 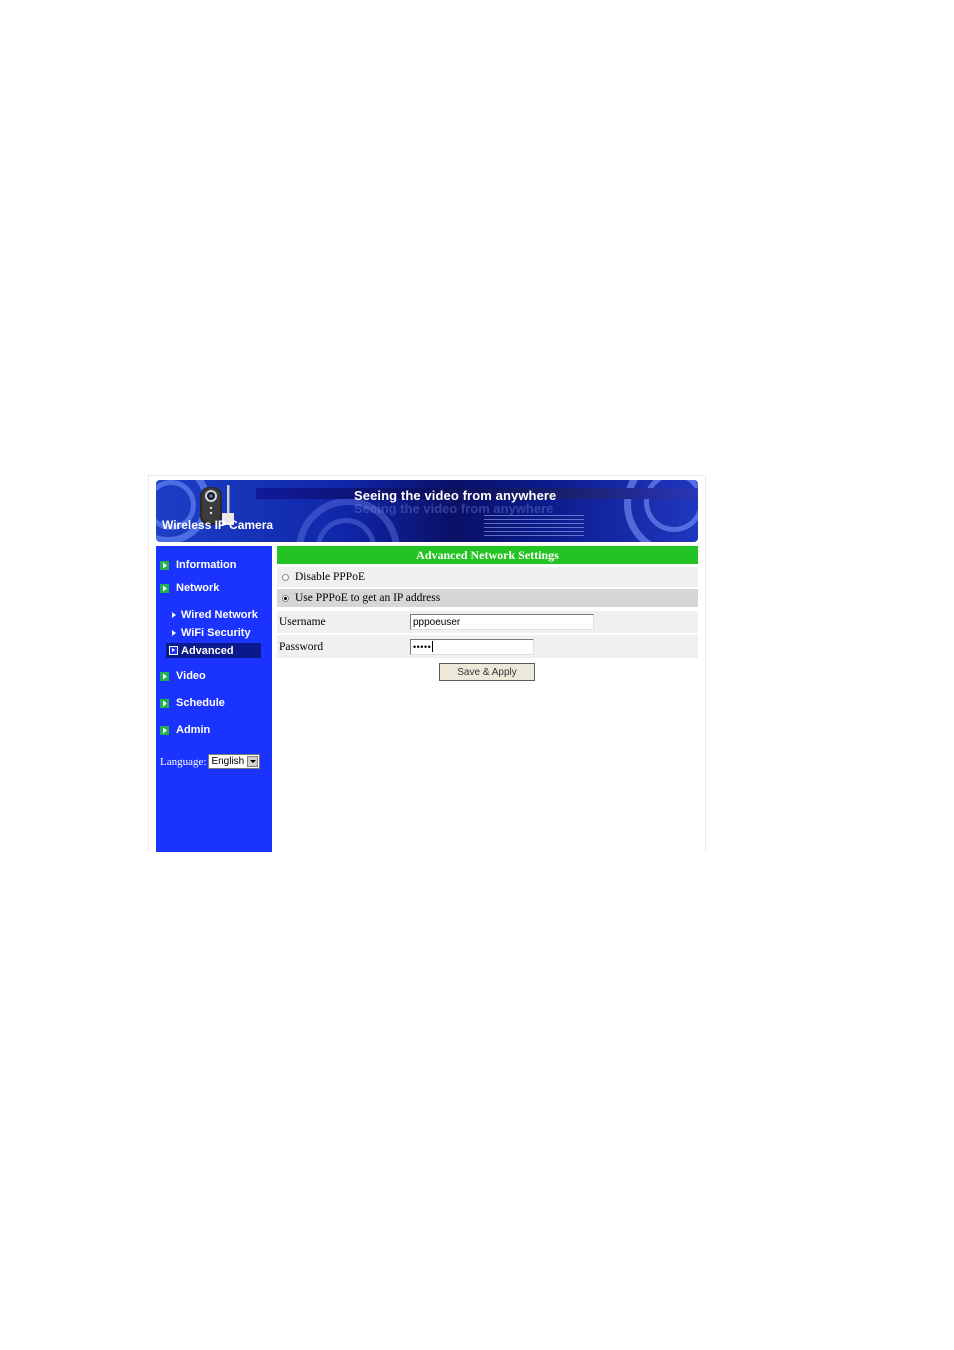 I want to click on text-cursor, so click(x=433, y=646).